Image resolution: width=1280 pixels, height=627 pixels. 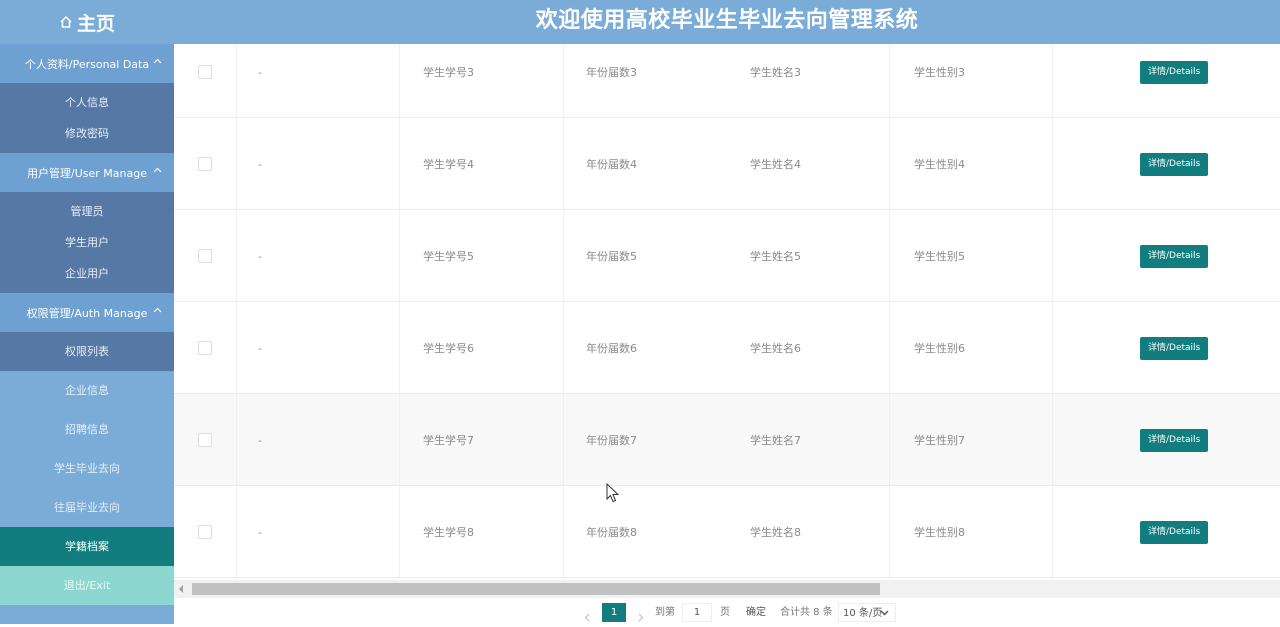 I want to click on sidebar-submenu-personal: 个人信息 修改密码, so click(x=87, y=118).